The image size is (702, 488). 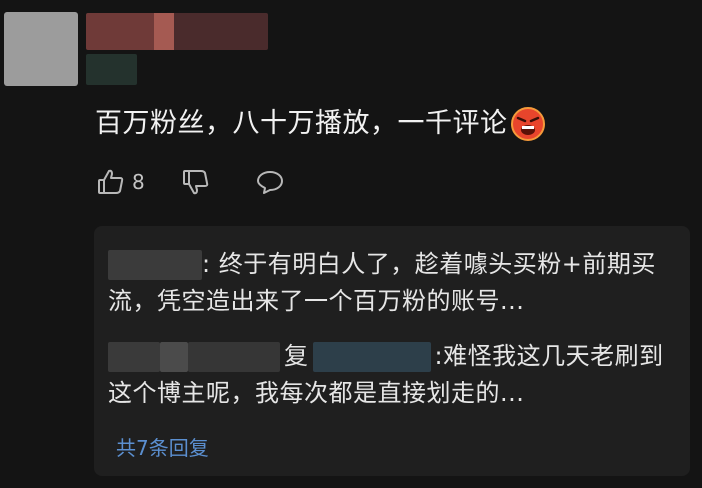 I want to click on comment-body: 百万粉丝，八十万播放，一千评论, so click(x=320, y=124).